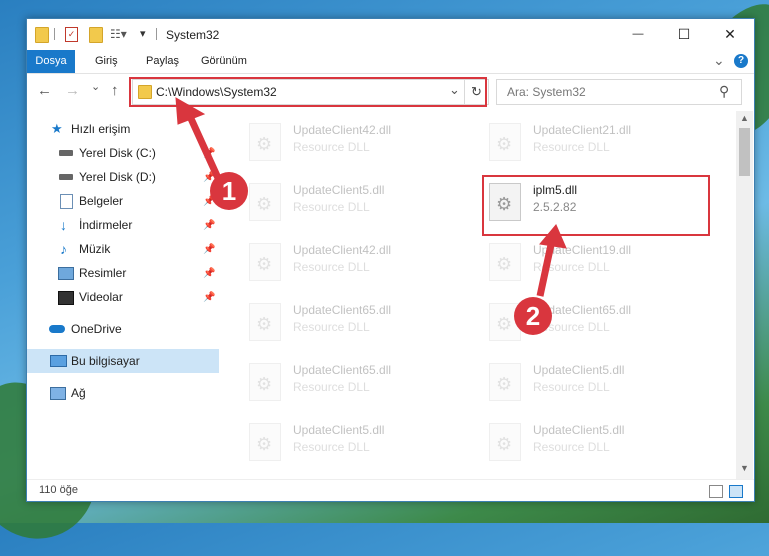 The image size is (769, 556). Describe the element at coordinates (229, 191) in the screenshot. I see `step-1-badge: 1` at that location.